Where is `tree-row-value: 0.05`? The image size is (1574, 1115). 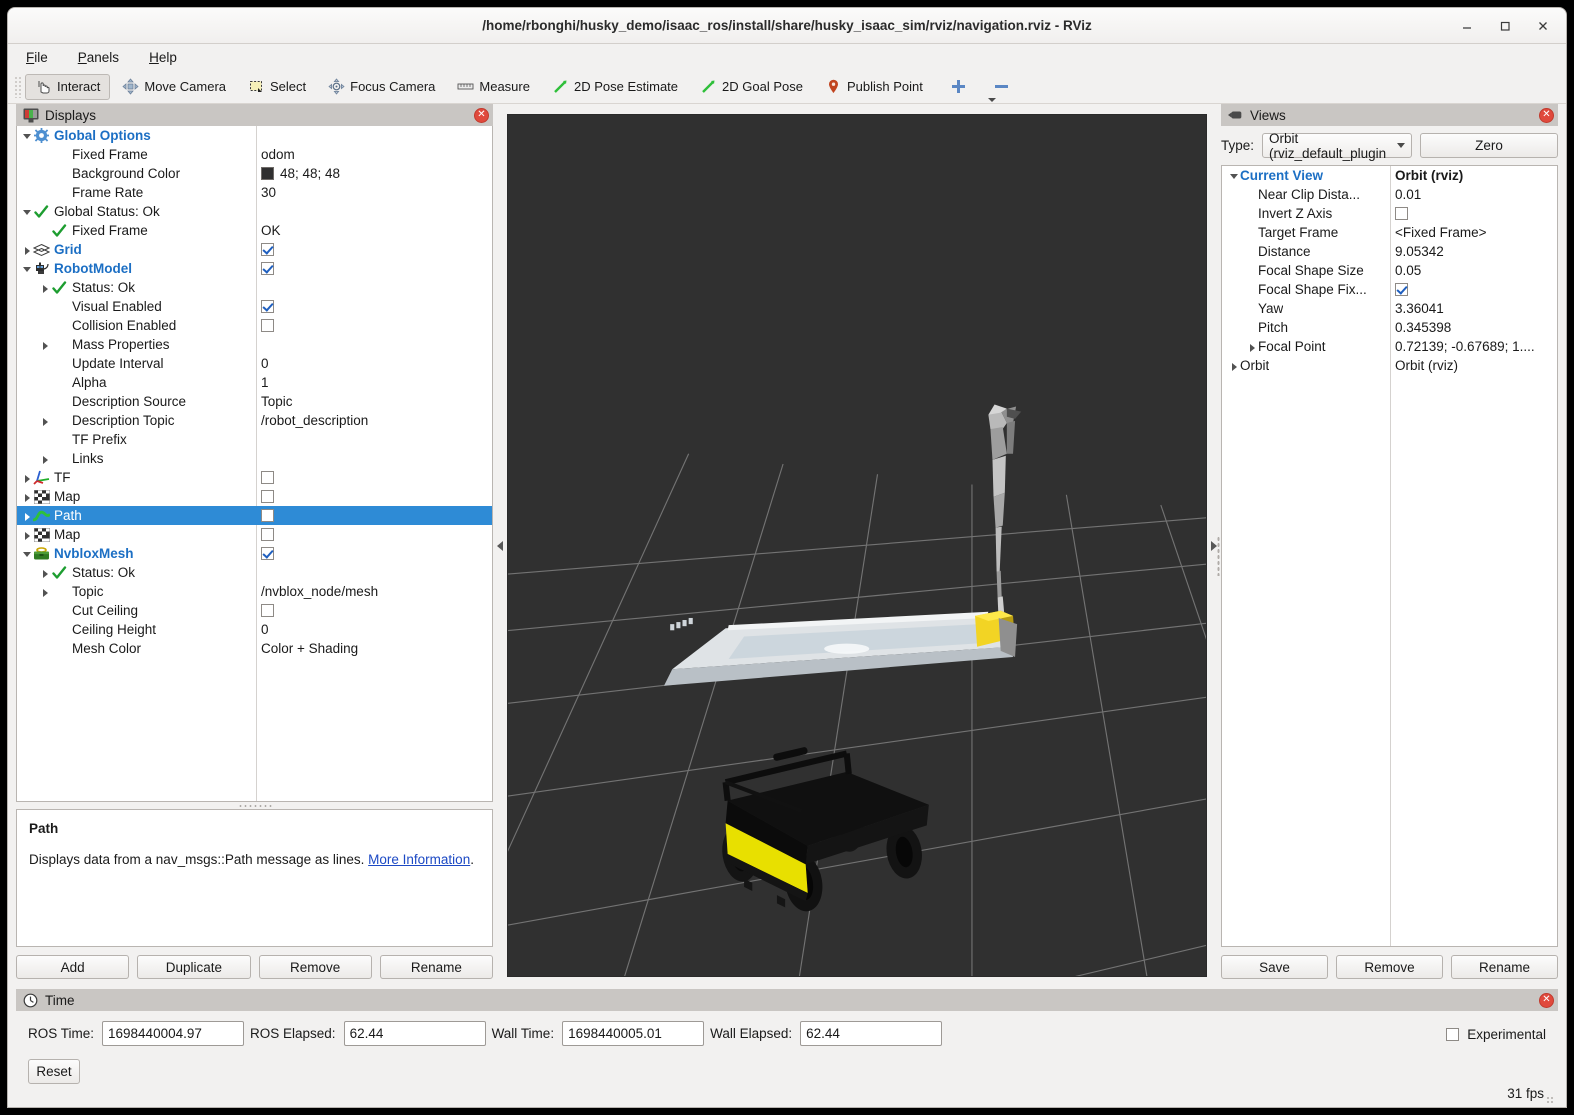
tree-row-value: 0.05 is located at coordinates (1473, 270).